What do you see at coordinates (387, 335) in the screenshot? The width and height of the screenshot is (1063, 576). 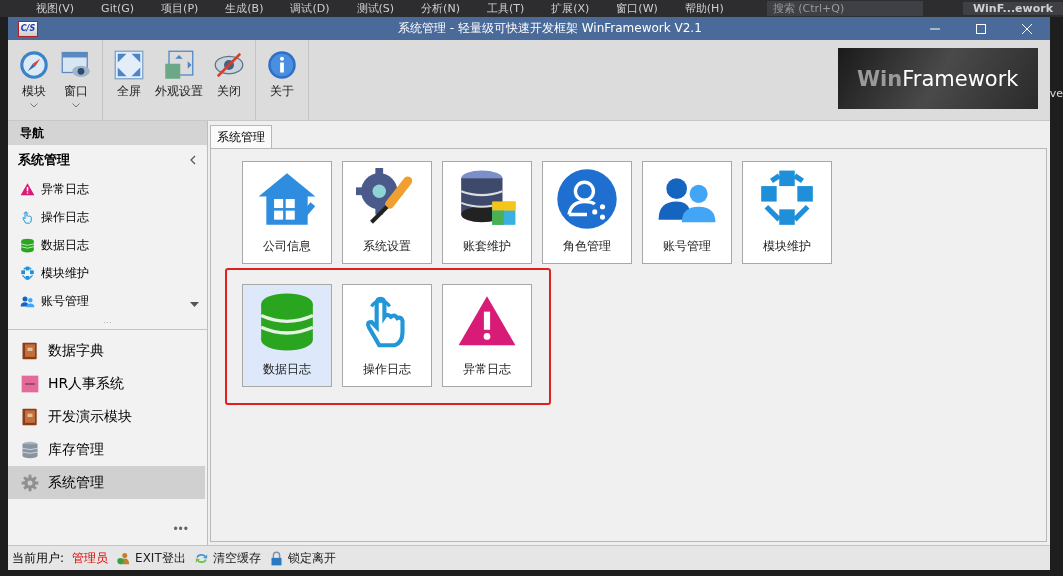 I see `module-tile: 操作日志` at bounding box center [387, 335].